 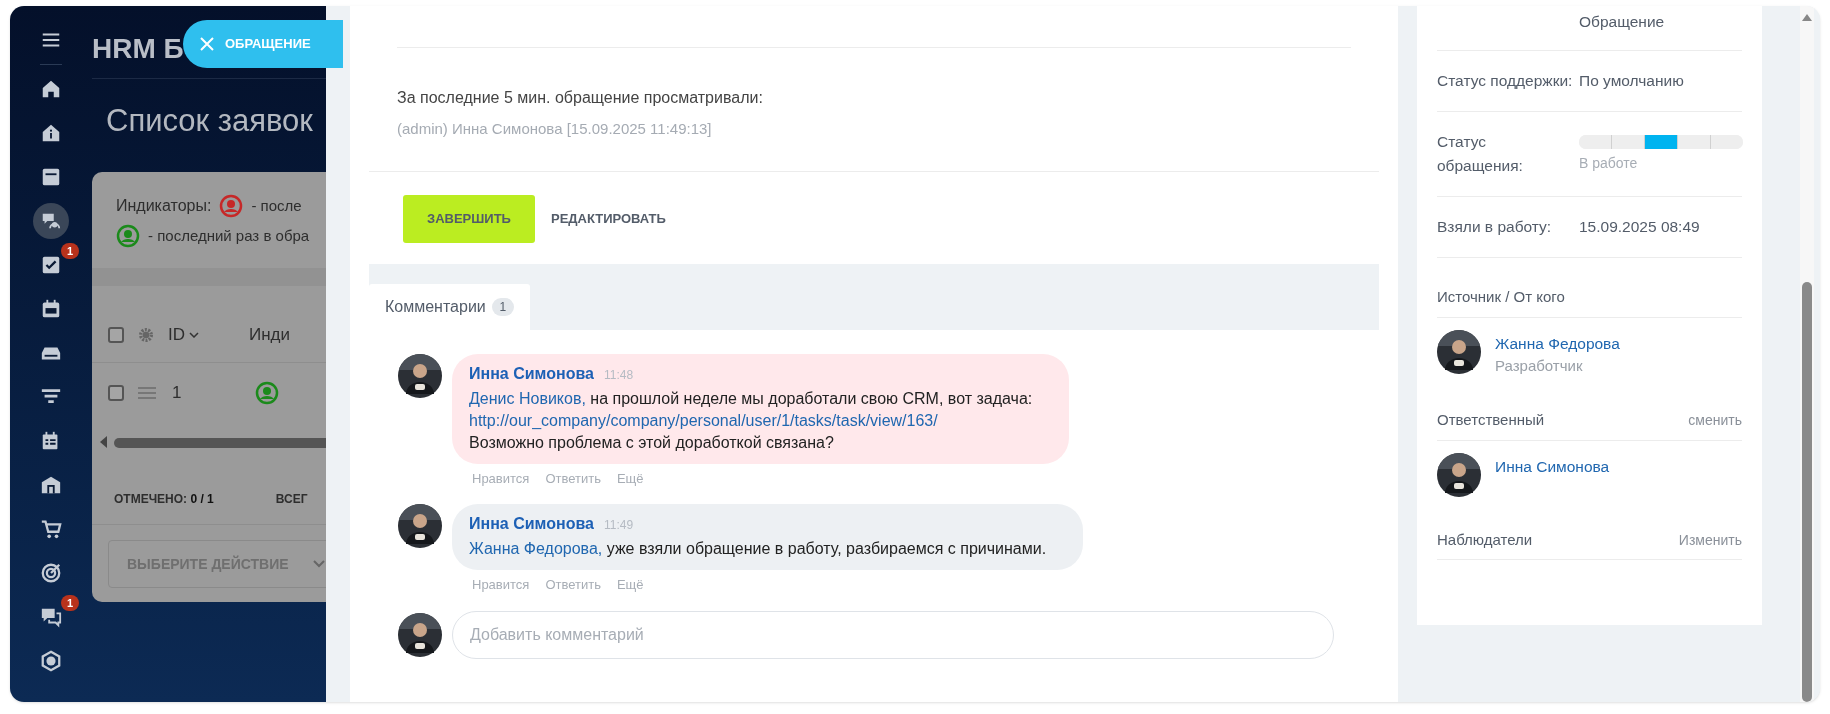 What do you see at coordinates (1632, 81) in the screenshot?
I see `field-value: По умолчанию` at bounding box center [1632, 81].